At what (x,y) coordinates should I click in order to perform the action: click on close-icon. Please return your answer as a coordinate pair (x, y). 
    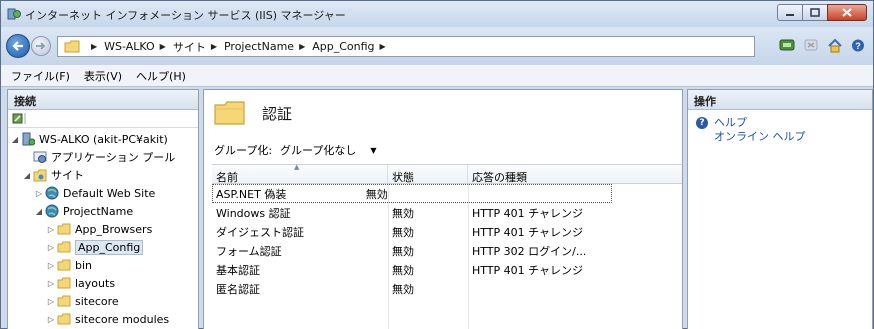
    Looking at the image, I should click on (847, 12).